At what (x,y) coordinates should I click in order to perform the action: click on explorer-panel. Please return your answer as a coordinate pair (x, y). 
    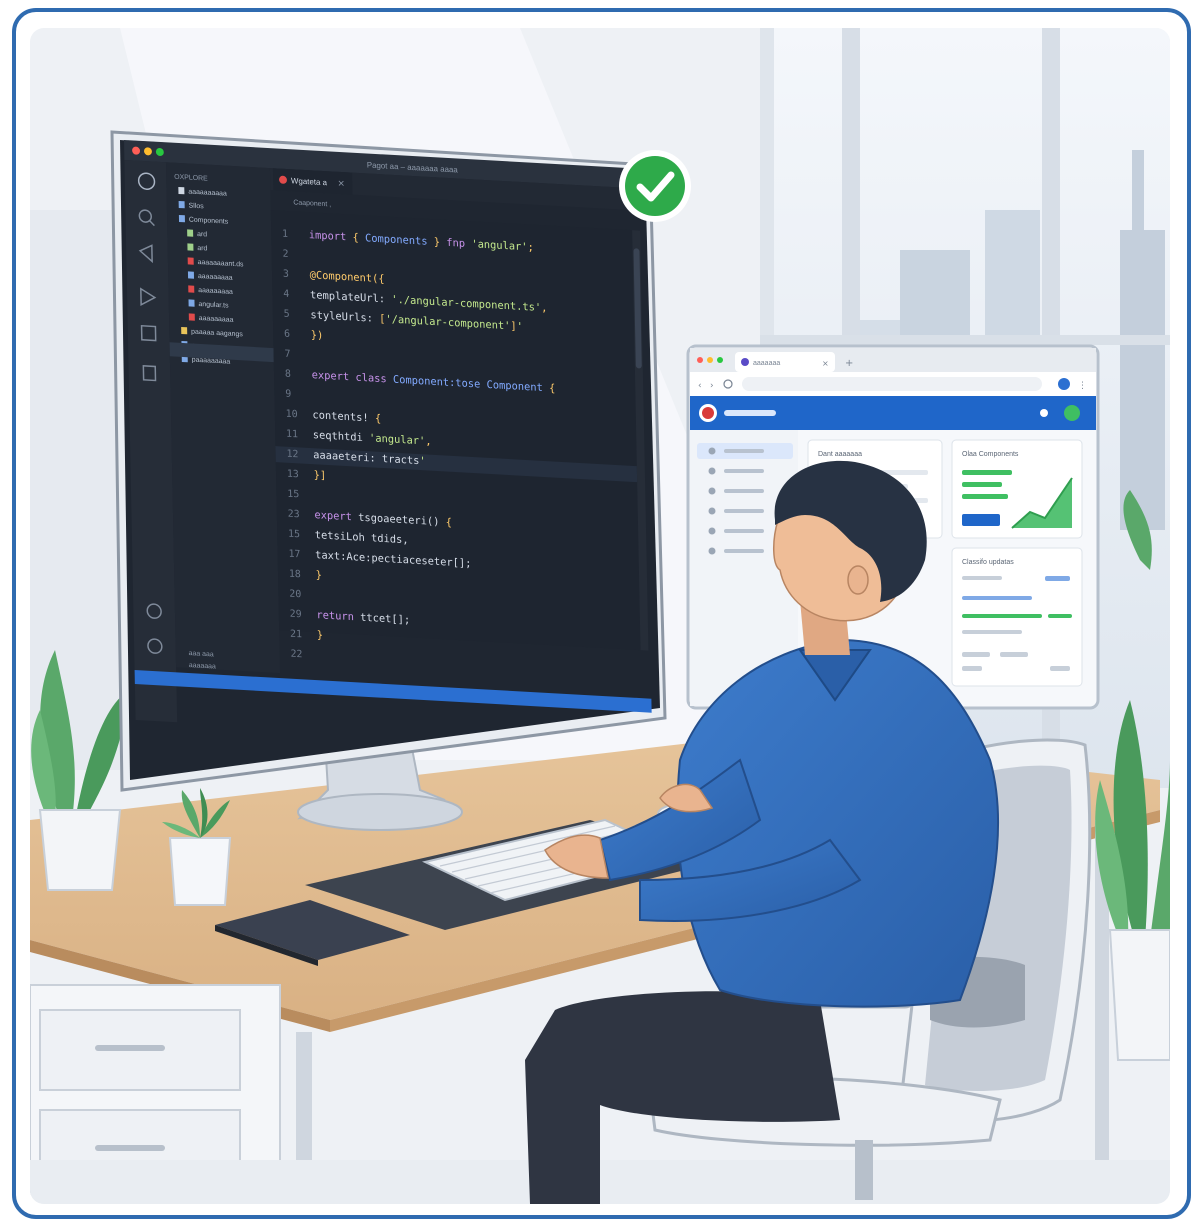
    Looking at the image, I should click on (223, 418).